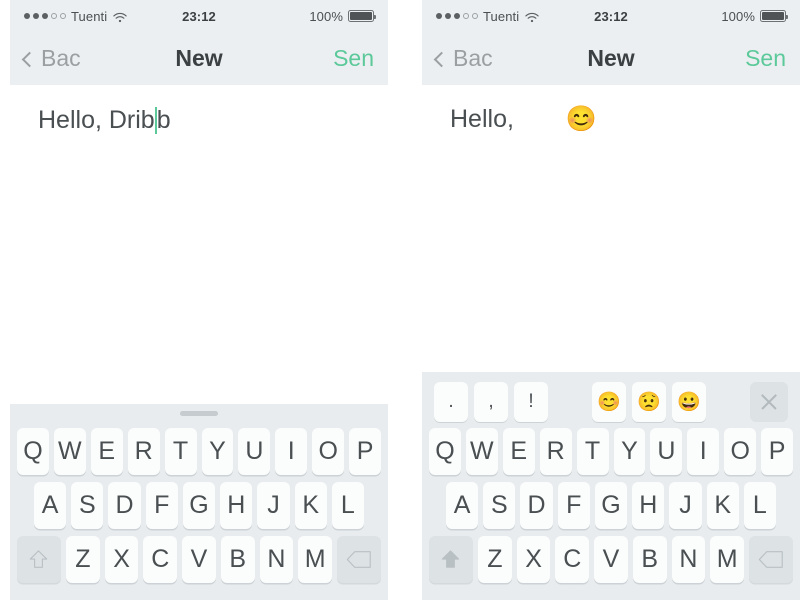 This screenshot has width=800, height=600. I want to click on suggestion-bar: .,! 😊 😟 😀, so click(611, 400).